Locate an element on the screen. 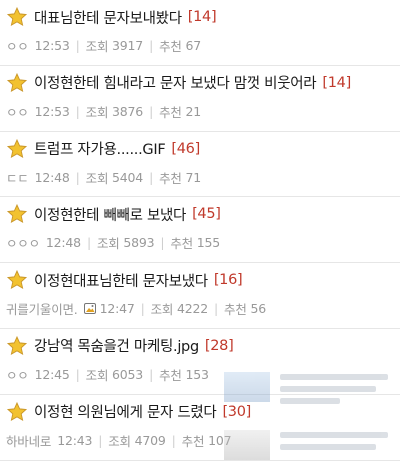 This screenshot has width=400, height=461. post-title: 이정현한테 힘내라고 문자 보냈다 맘껏 비웃어라 is located at coordinates (175, 82).